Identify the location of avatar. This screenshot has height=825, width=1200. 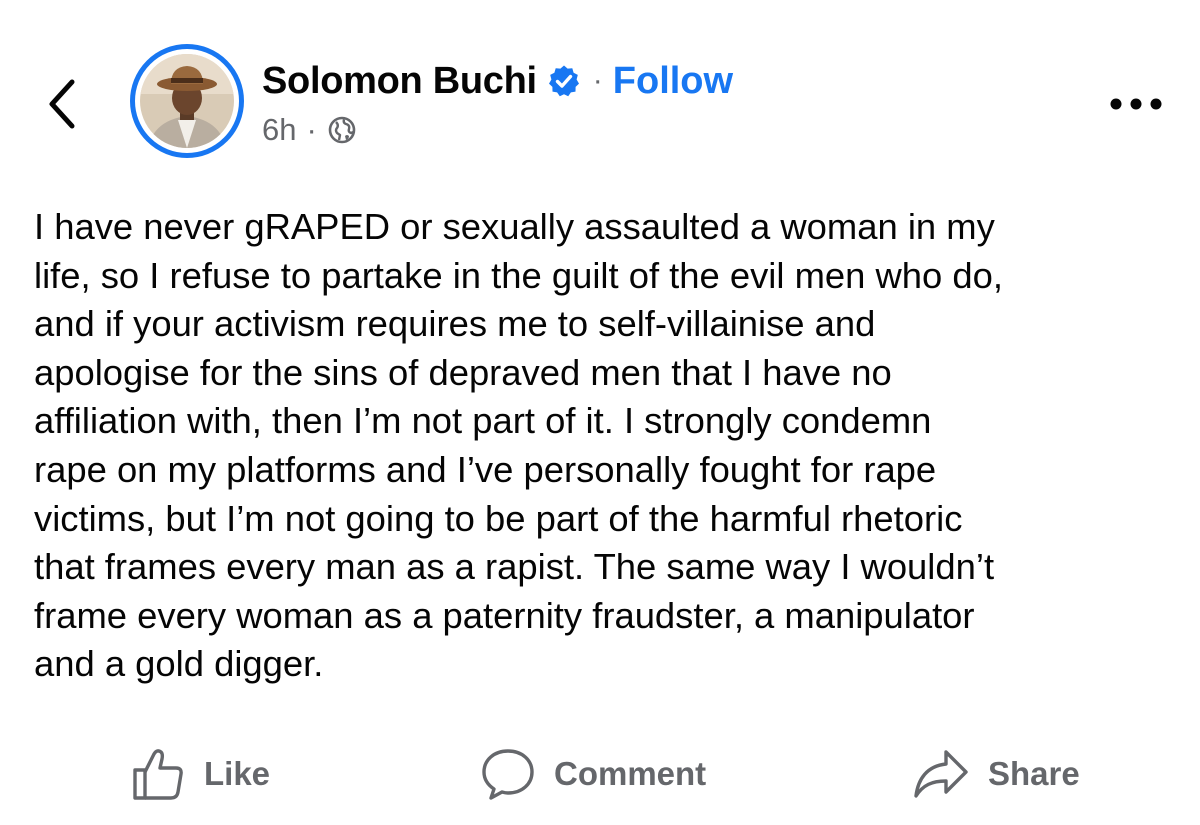
(187, 101).